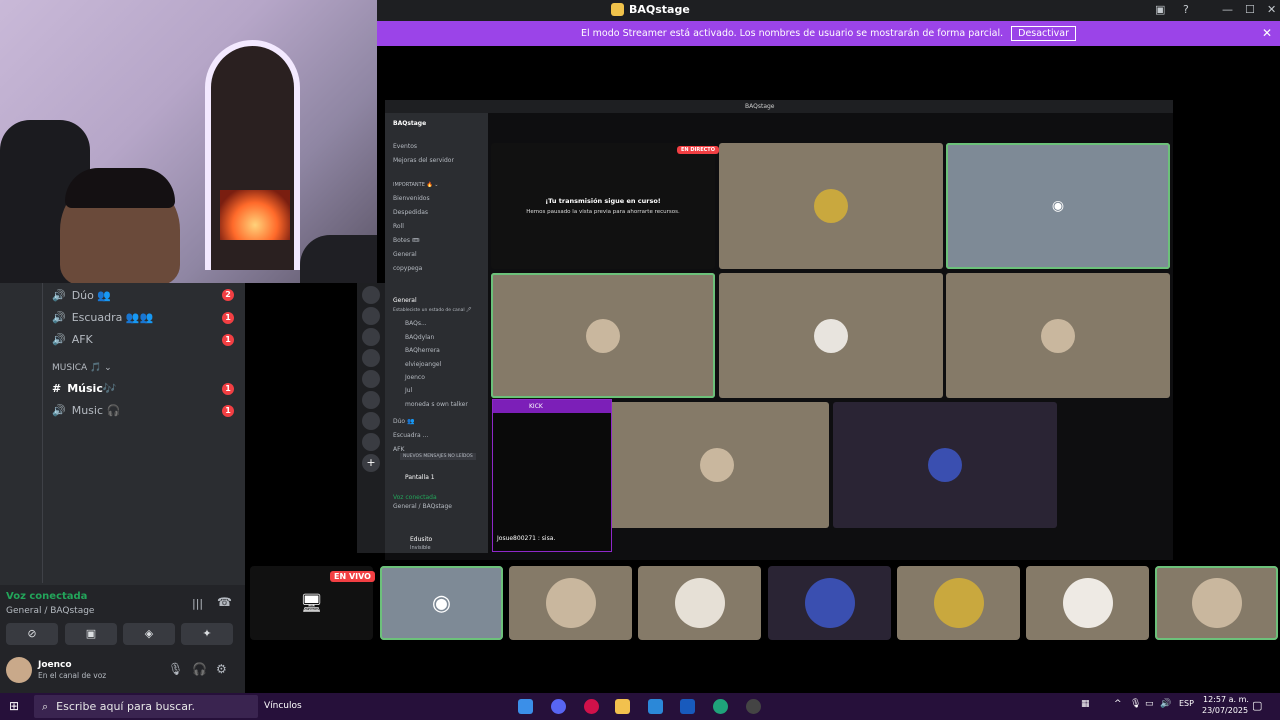 This screenshot has width=1280, height=720. I want to click on preview-item: Eventos, so click(405, 146).